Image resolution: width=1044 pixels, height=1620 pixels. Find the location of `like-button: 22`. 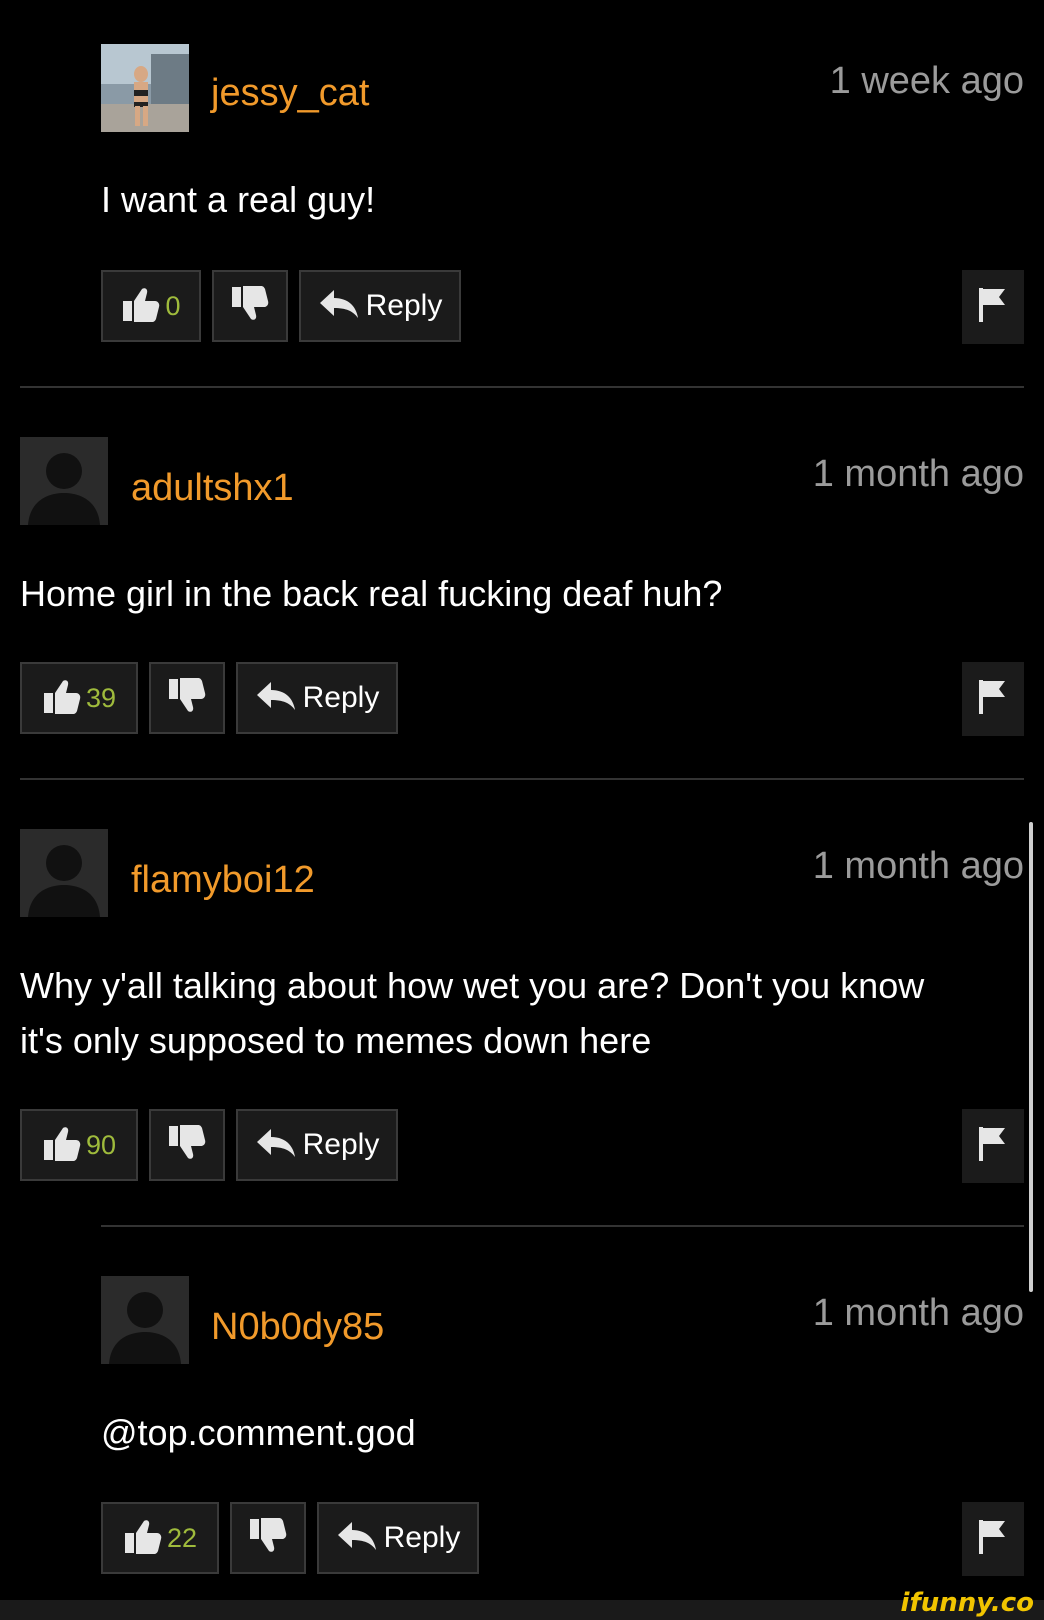

like-button: 22 is located at coordinates (160, 1538).